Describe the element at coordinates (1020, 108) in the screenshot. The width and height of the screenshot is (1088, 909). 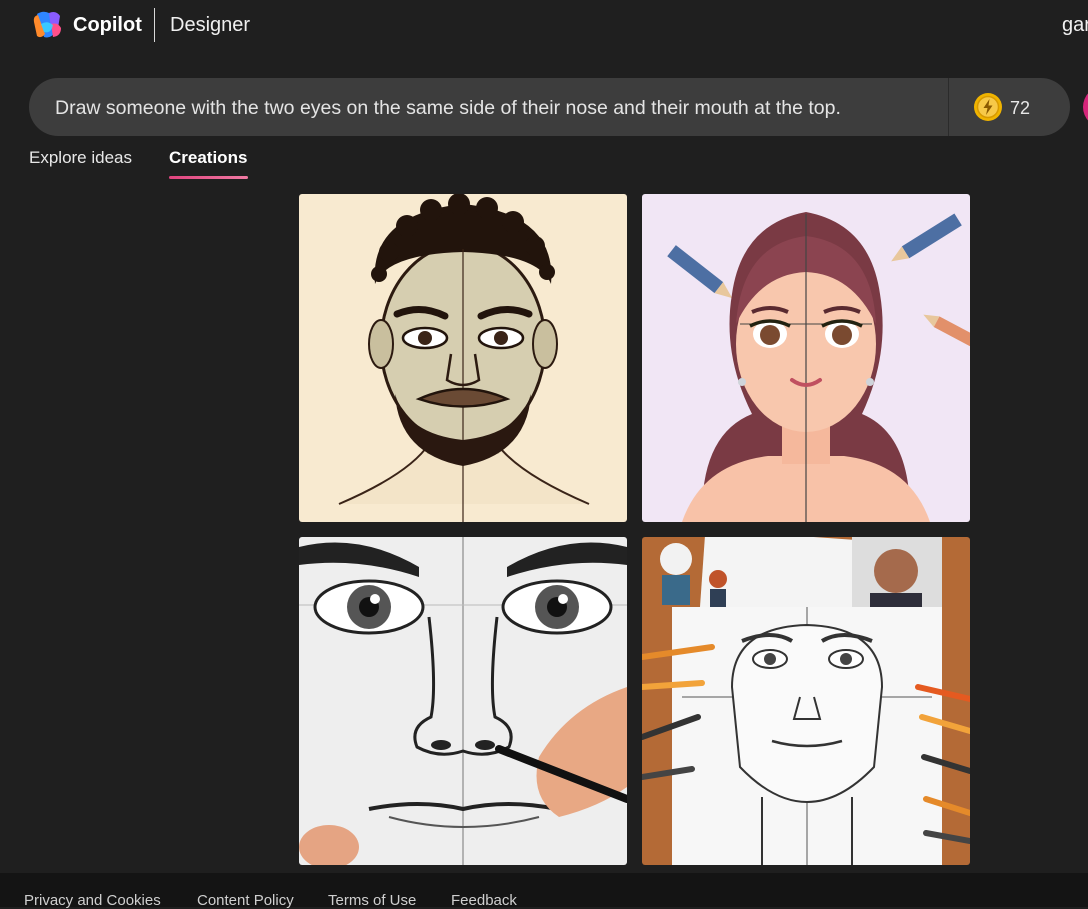
I see `boost-count: 72` at that location.